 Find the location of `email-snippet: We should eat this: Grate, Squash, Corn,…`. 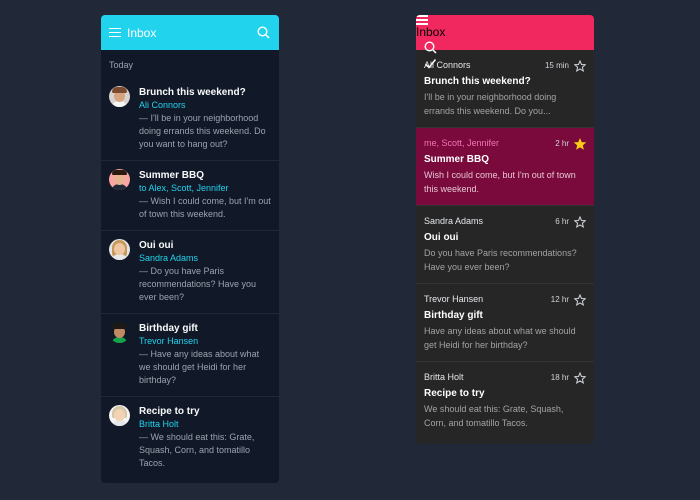

email-snippet: We should eat this: Grate, Squash, Corn,… is located at coordinates (494, 416).